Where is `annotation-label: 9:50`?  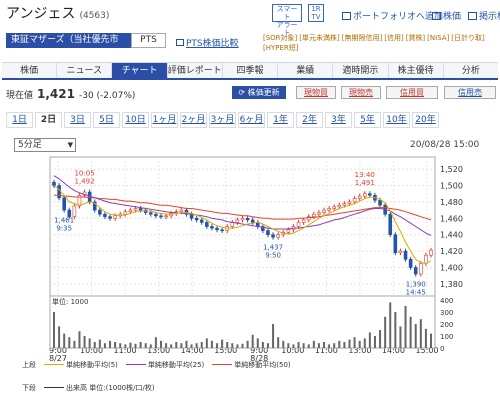
annotation-label: 9:50 is located at coordinates (273, 256).